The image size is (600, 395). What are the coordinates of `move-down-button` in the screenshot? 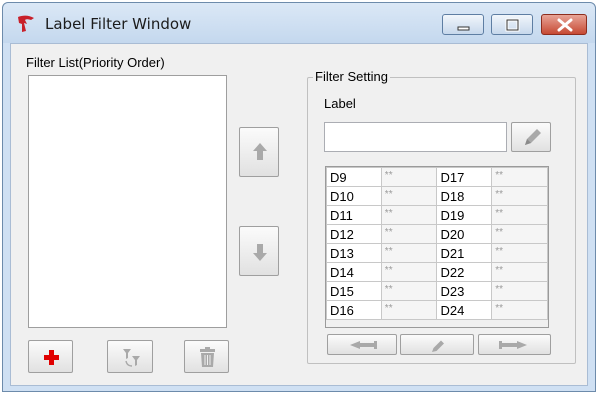 It's located at (259, 251).